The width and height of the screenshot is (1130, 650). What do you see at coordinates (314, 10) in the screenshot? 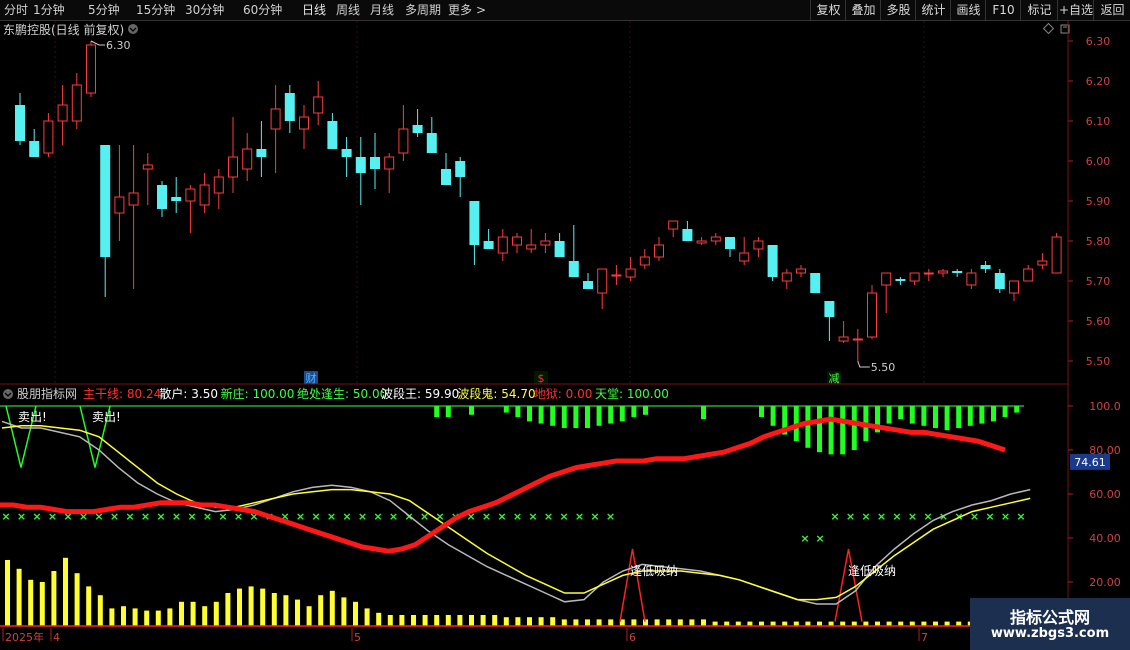
I see `period-tab-6: 日线` at bounding box center [314, 10].